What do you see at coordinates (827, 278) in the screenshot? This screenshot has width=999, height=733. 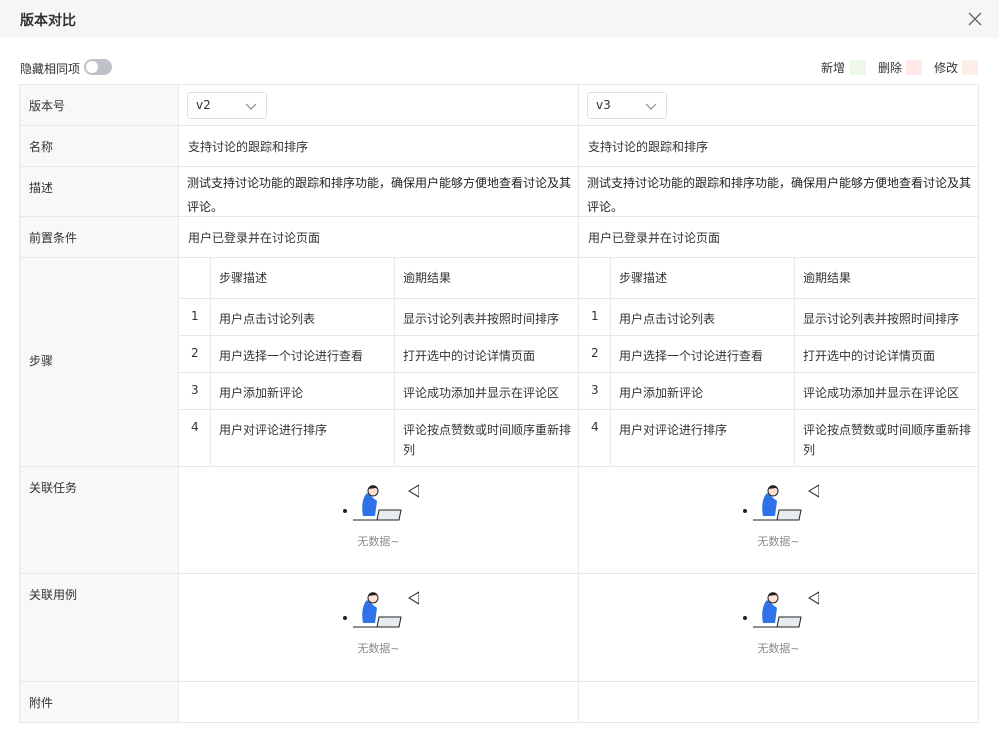 I see `steps-header-result: 逾期结果` at bounding box center [827, 278].